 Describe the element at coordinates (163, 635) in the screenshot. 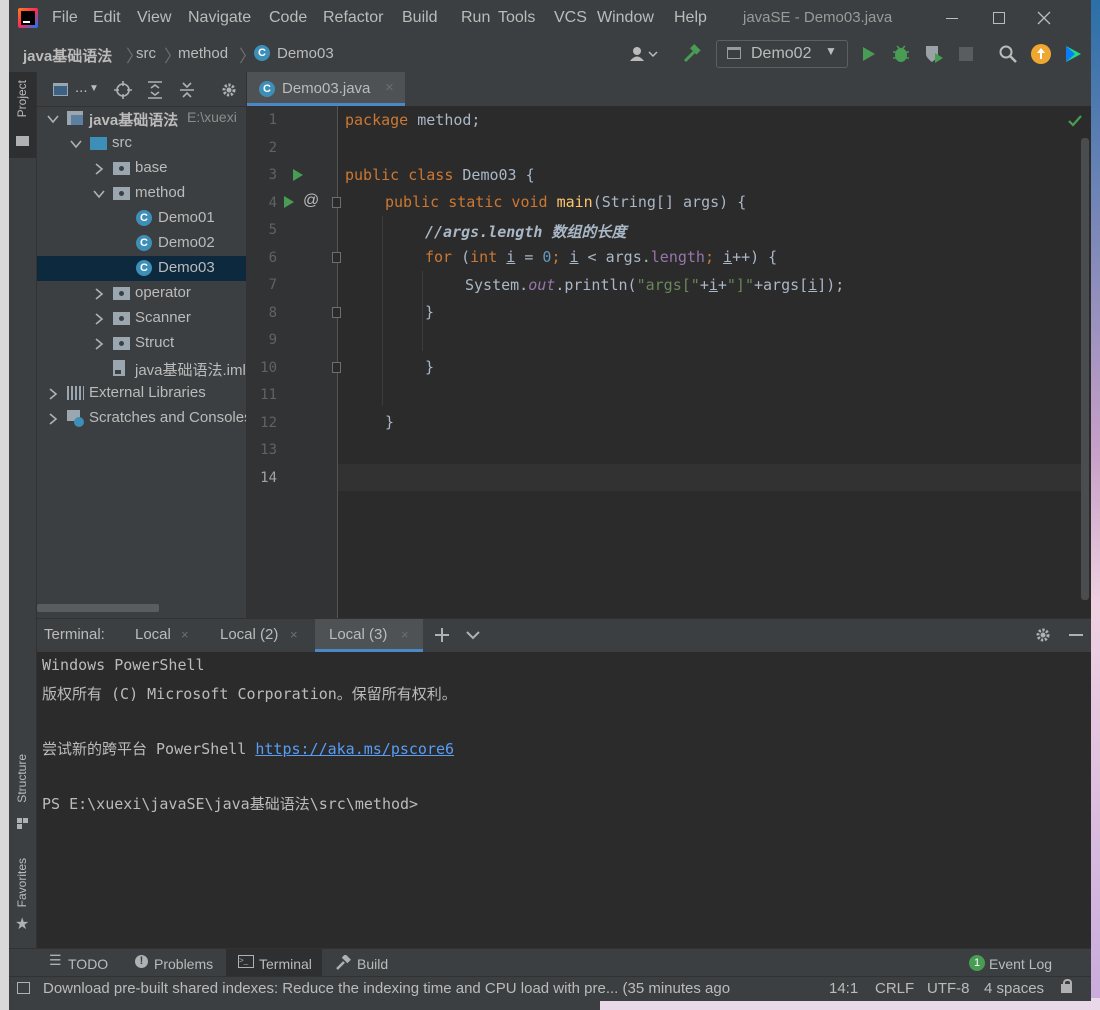

I see `terminal-tab-local: Local ×` at that location.